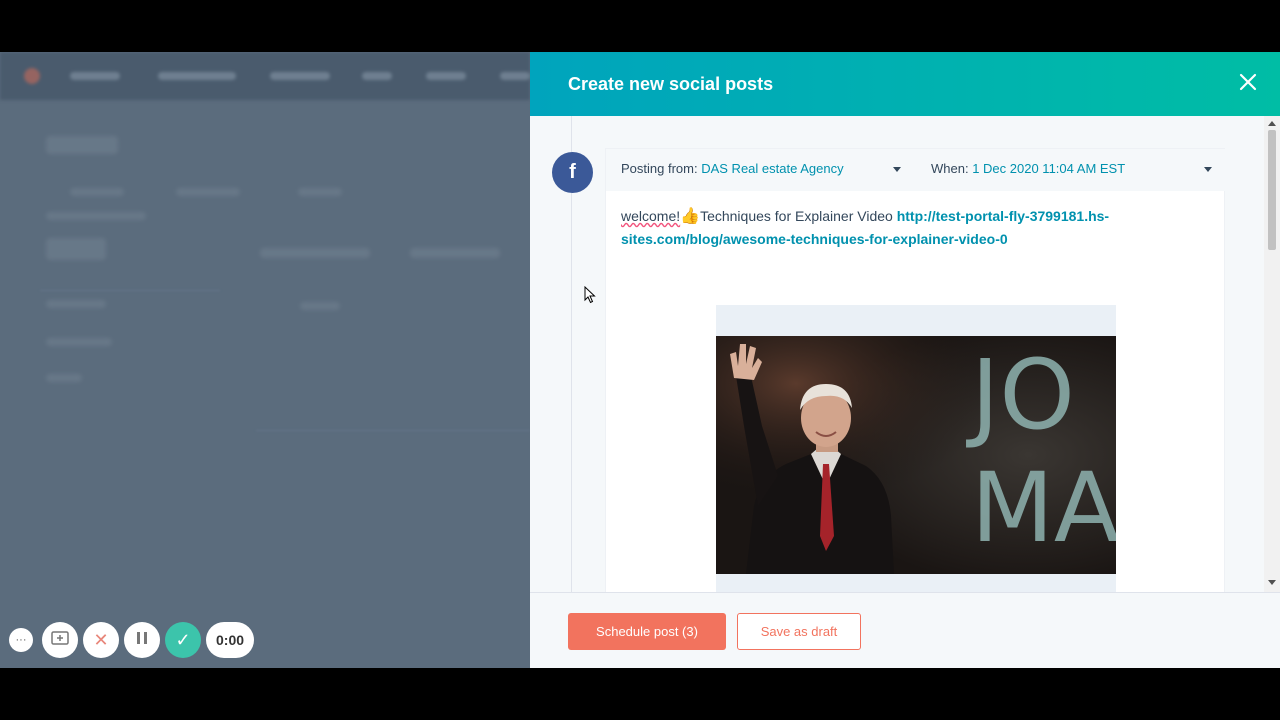 Image resolution: width=1280 pixels, height=720 pixels. What do you see at coordinates (1272, 354) in the screenshot?
I see `panel-scrollbar` at bounding box center [1272, 354].